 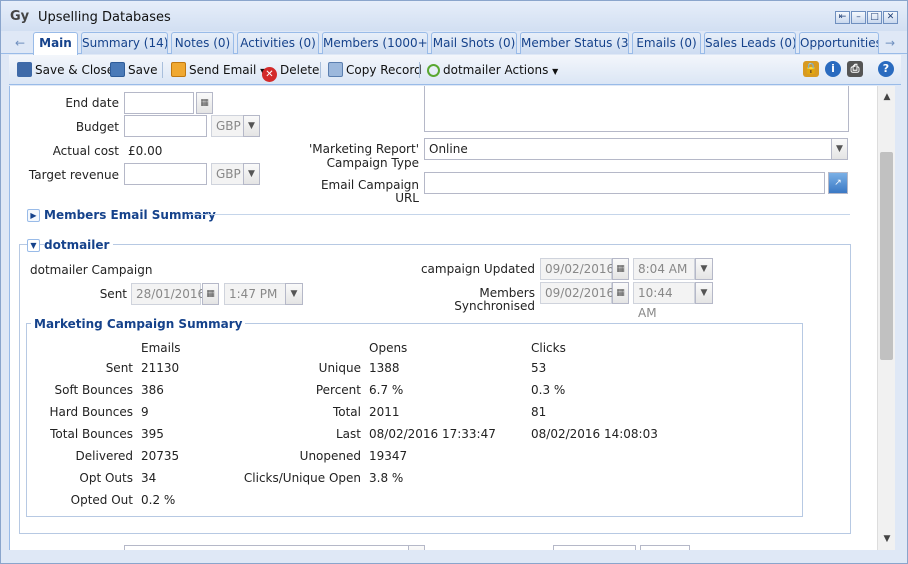 What do you see at coordinates (664, 269) in the screenshot?
I see `updated-time-select: 8:04 AM` at bounding box center [664, 269].